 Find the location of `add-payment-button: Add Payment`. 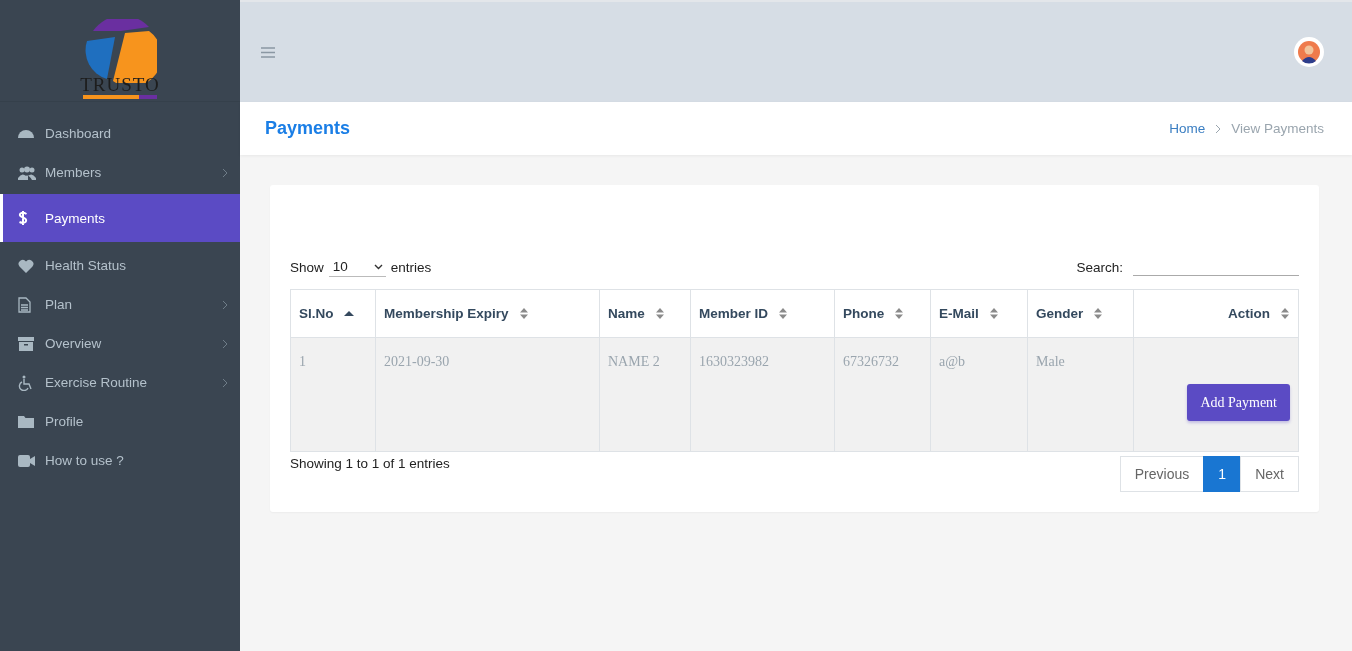

add-payment-button: Add Payment is located at coordinates (1238, 402).